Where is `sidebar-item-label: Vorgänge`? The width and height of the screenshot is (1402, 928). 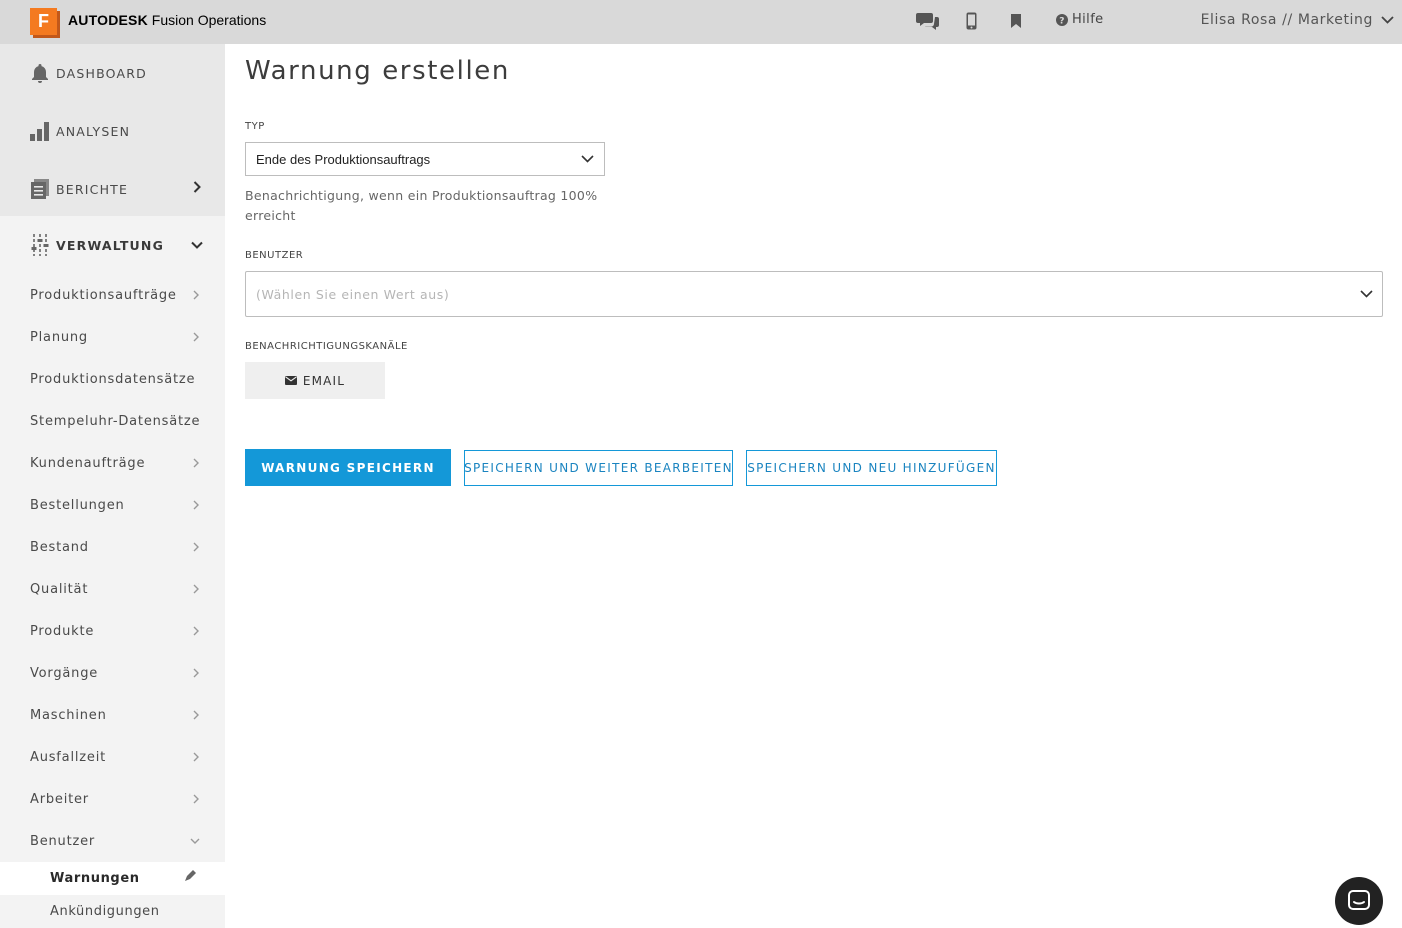
sidebar-item-label: Vorgänge is located at coordinates (64, 673).